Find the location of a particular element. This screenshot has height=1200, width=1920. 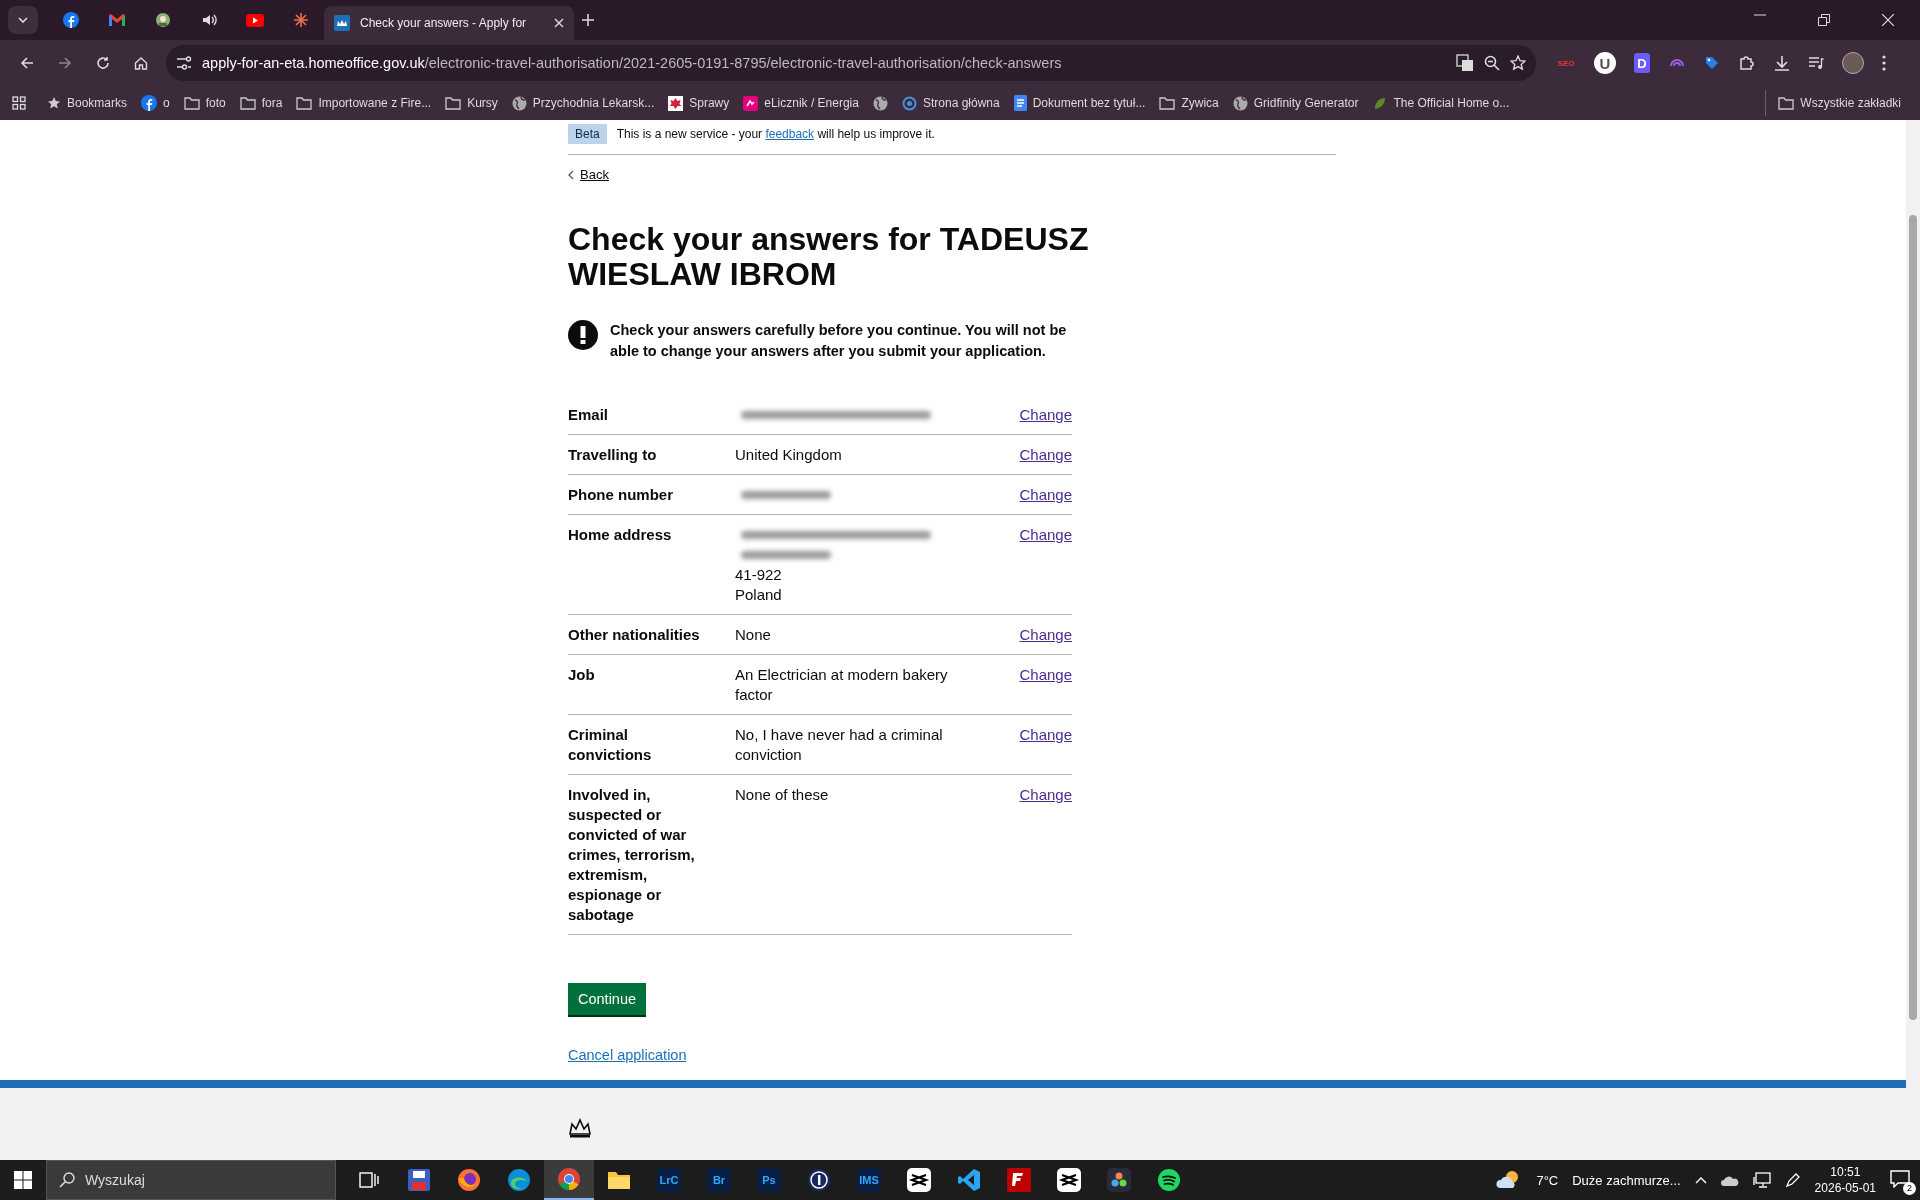

new-tab-icon is located at coordinates (588, 20).